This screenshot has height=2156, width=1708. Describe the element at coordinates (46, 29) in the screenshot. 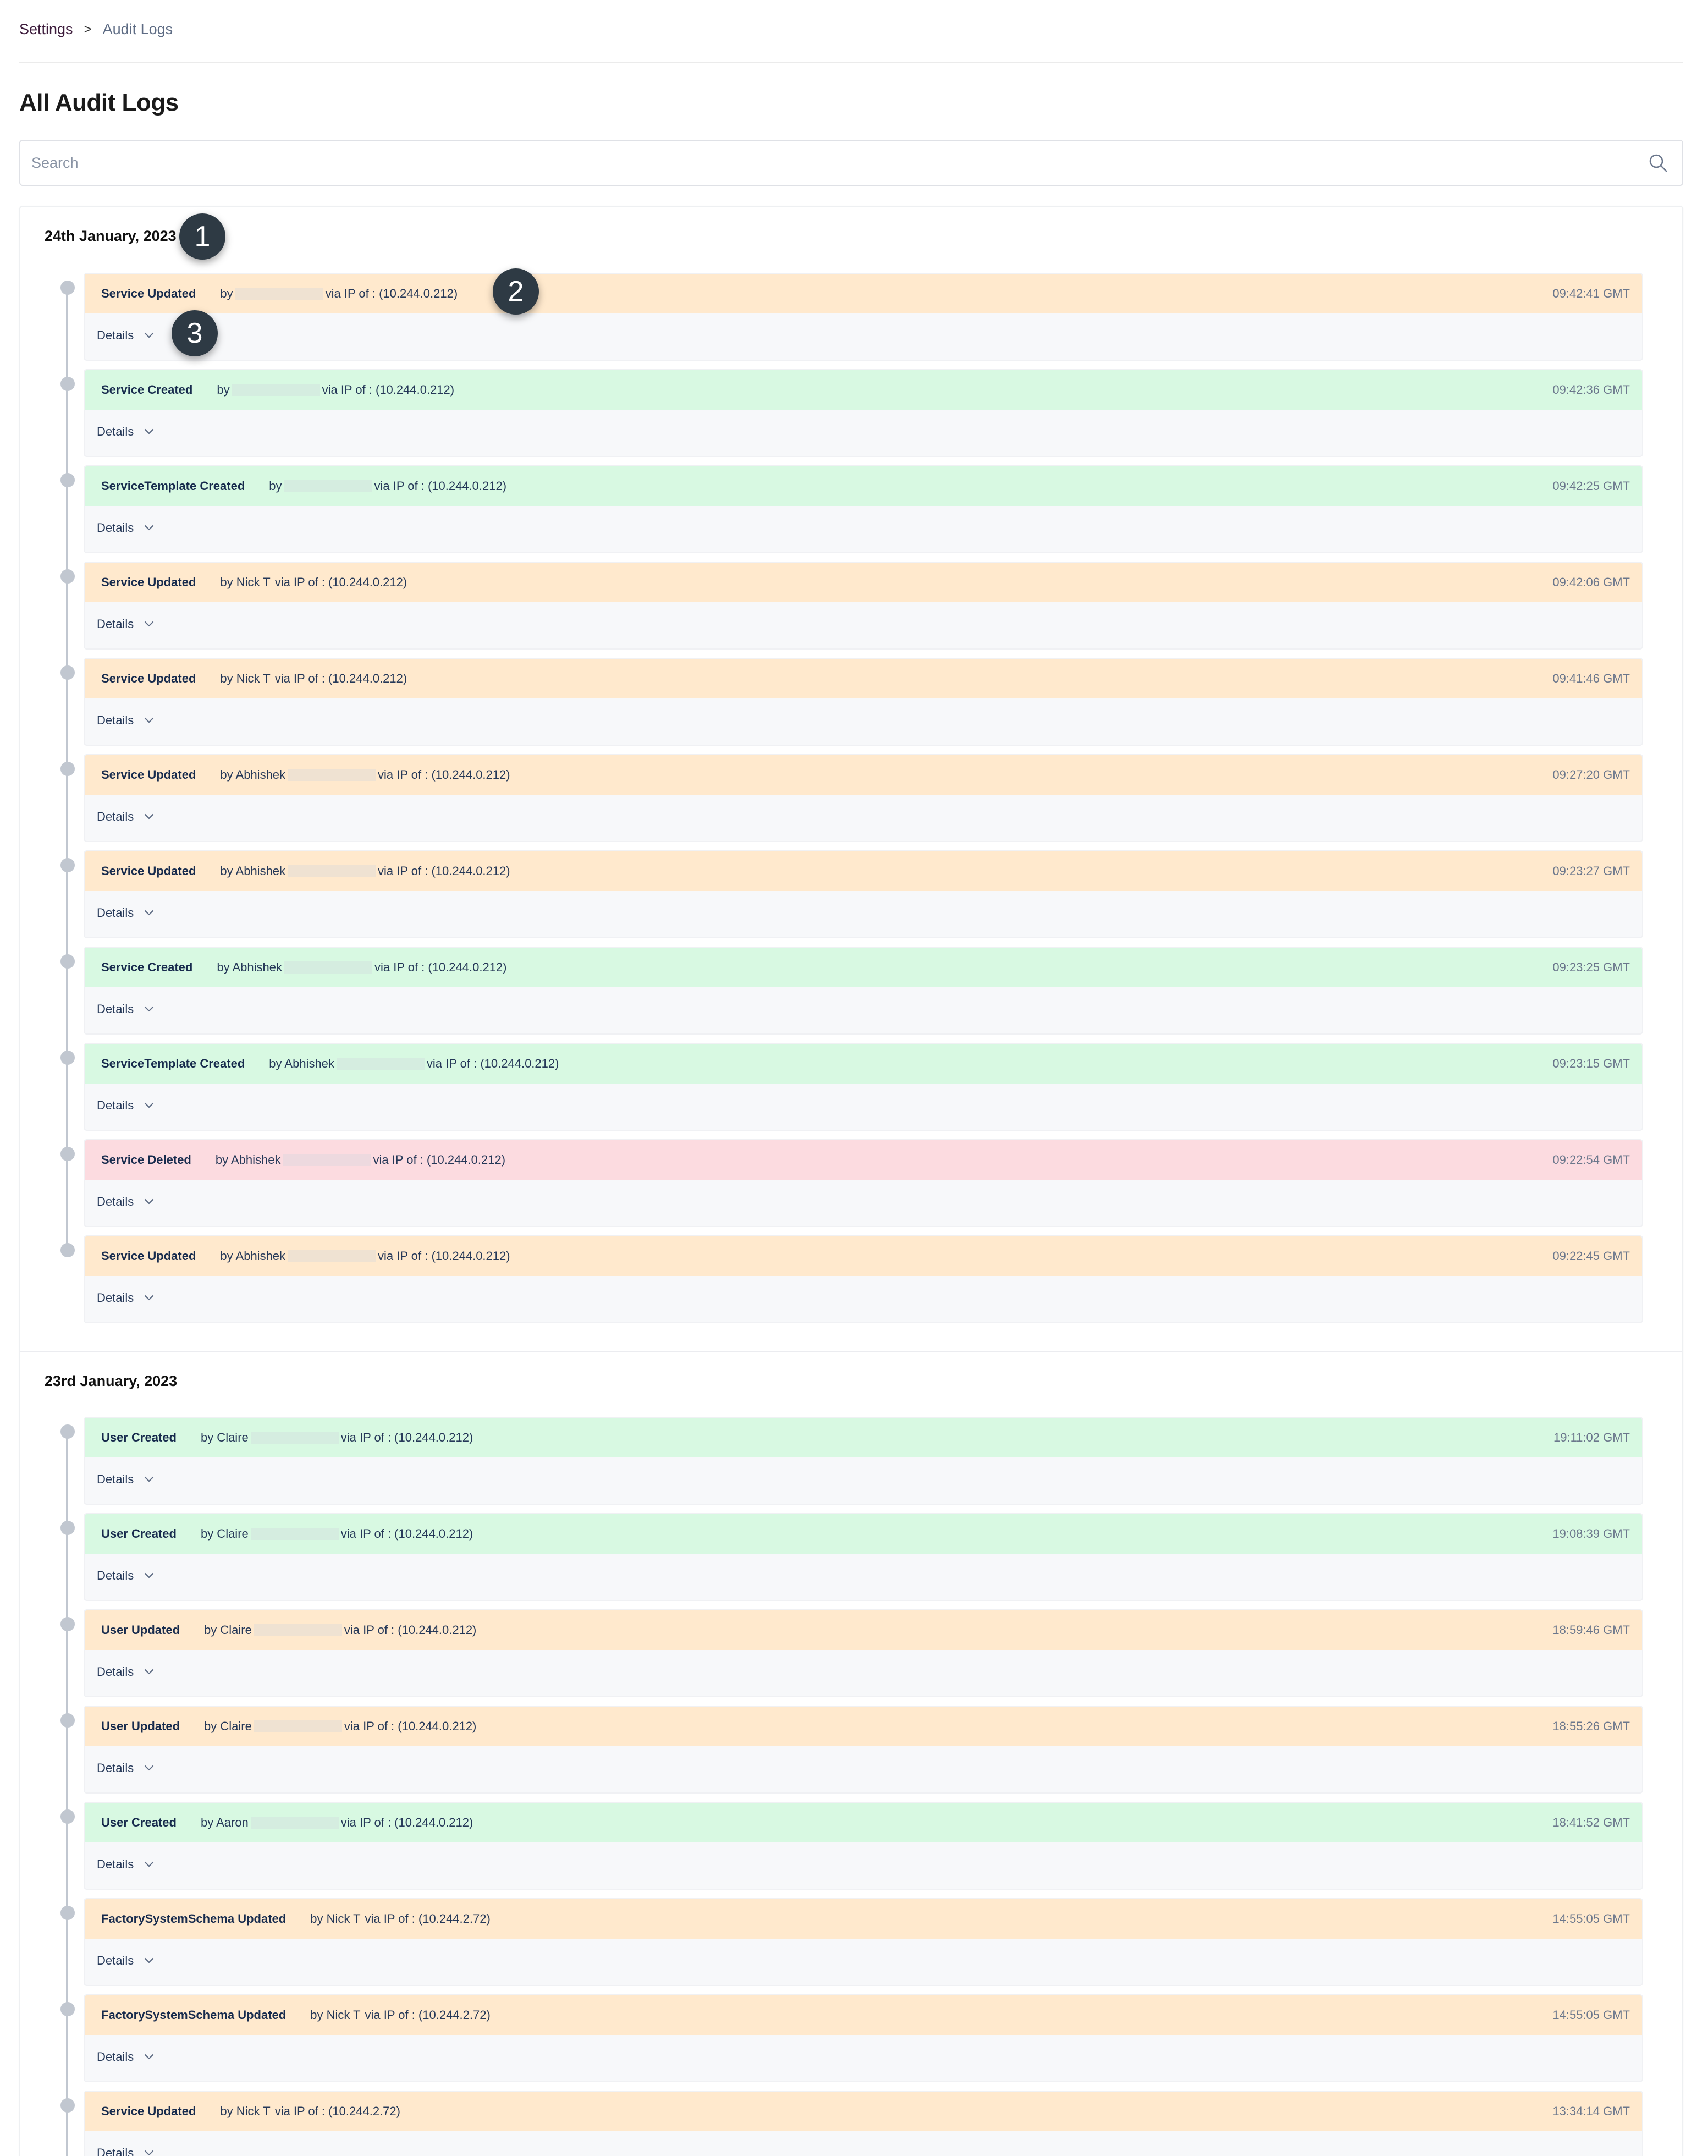

I see `breadcrumb-settings-link: Settings` at that location.